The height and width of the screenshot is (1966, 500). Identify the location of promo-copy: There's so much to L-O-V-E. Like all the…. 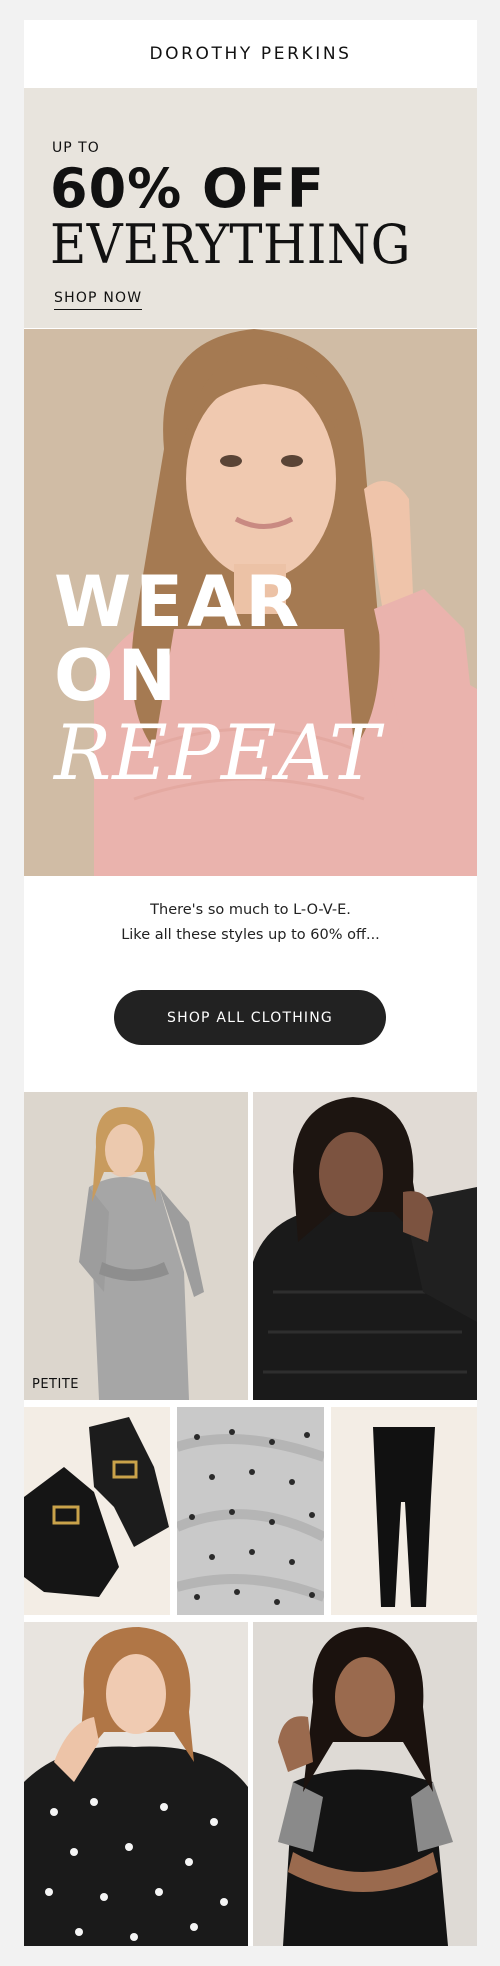
(250, 923).